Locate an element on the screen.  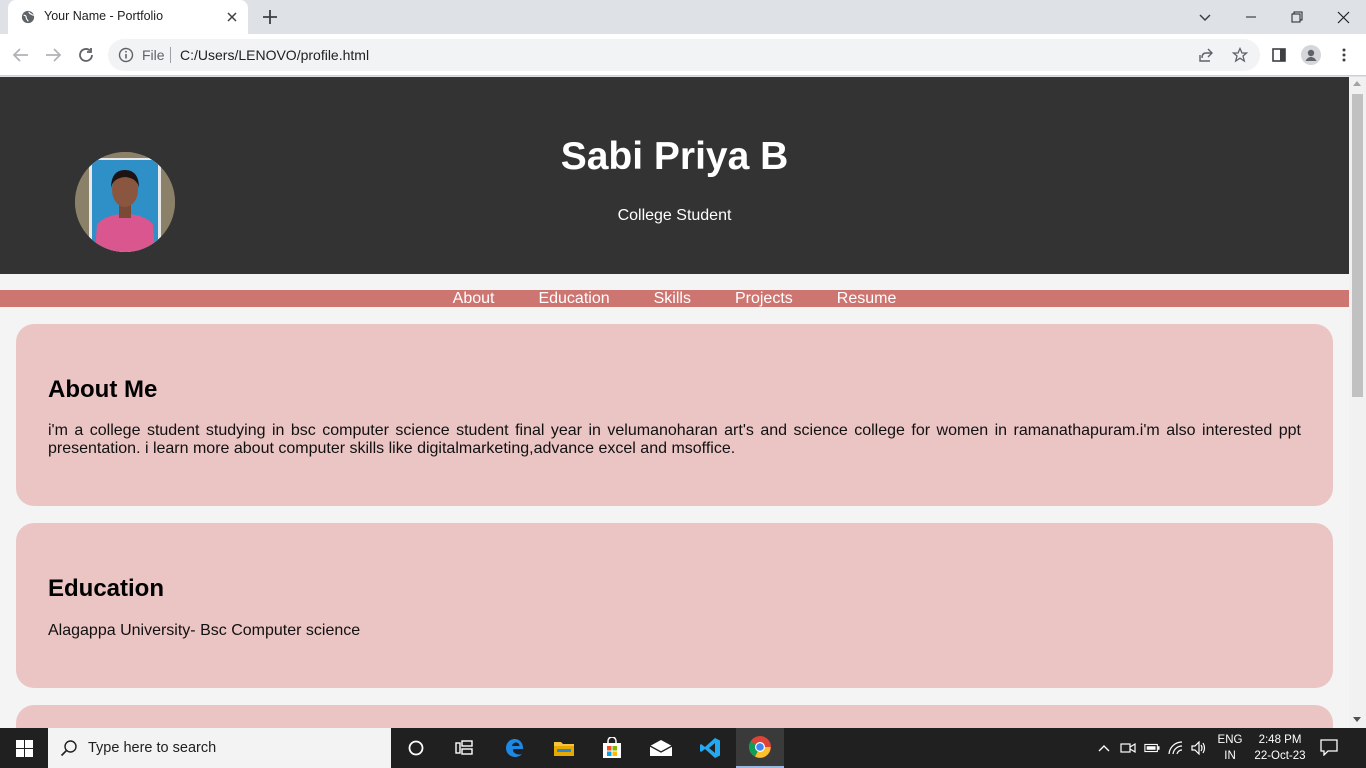
side-panel-button is located at coordinates (1279, 55).